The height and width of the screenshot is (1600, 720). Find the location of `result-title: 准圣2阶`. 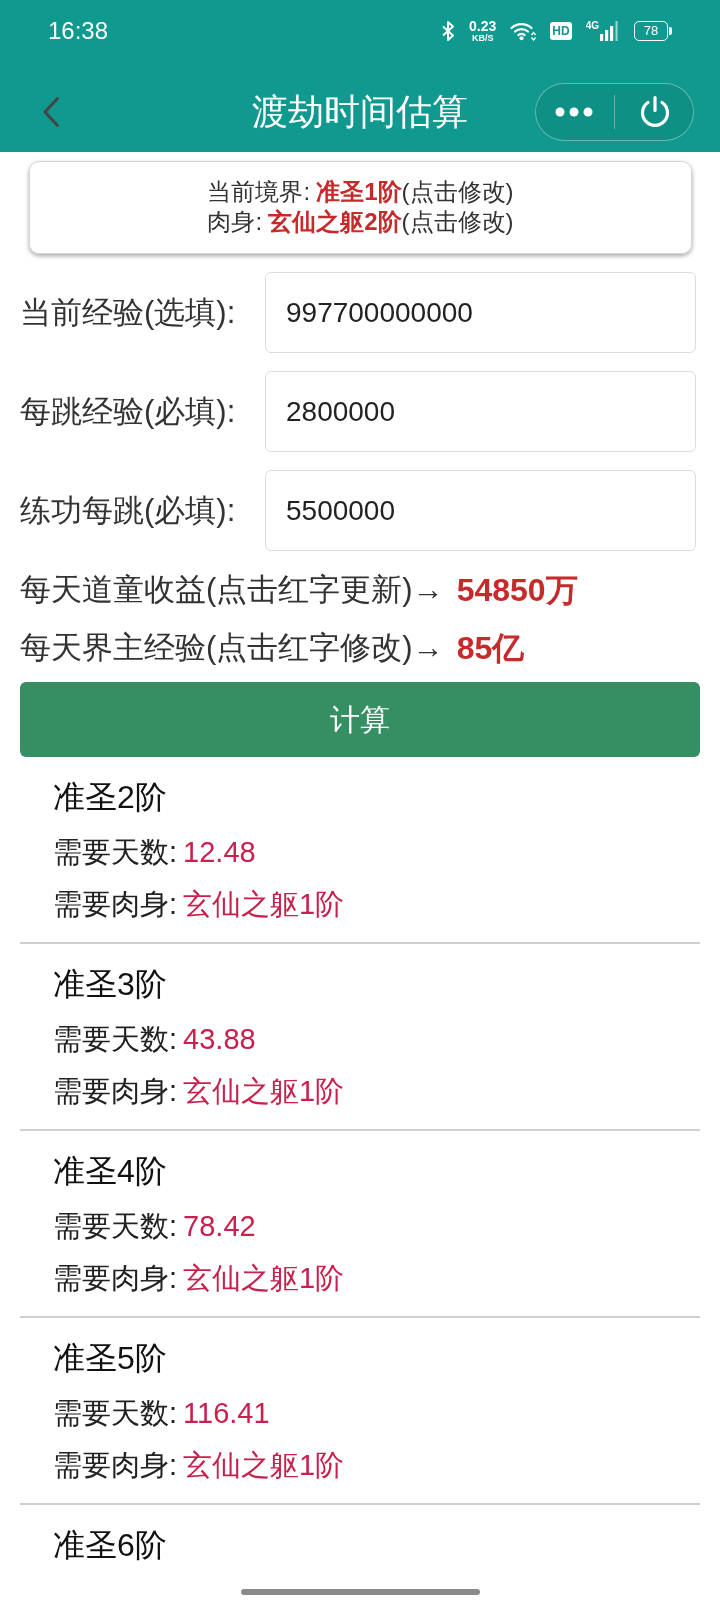

result-title: 准圣2阶 is located at coordinates (110, 797).